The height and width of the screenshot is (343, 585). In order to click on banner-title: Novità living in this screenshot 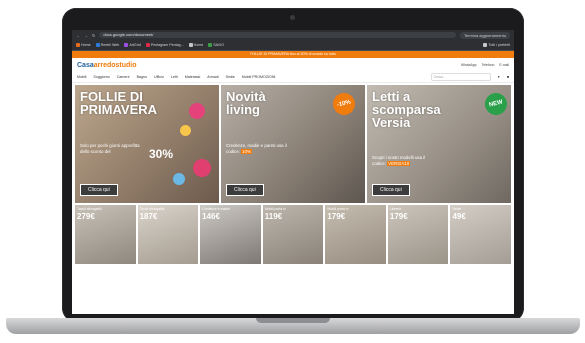, I will do `click(246, 103)`.